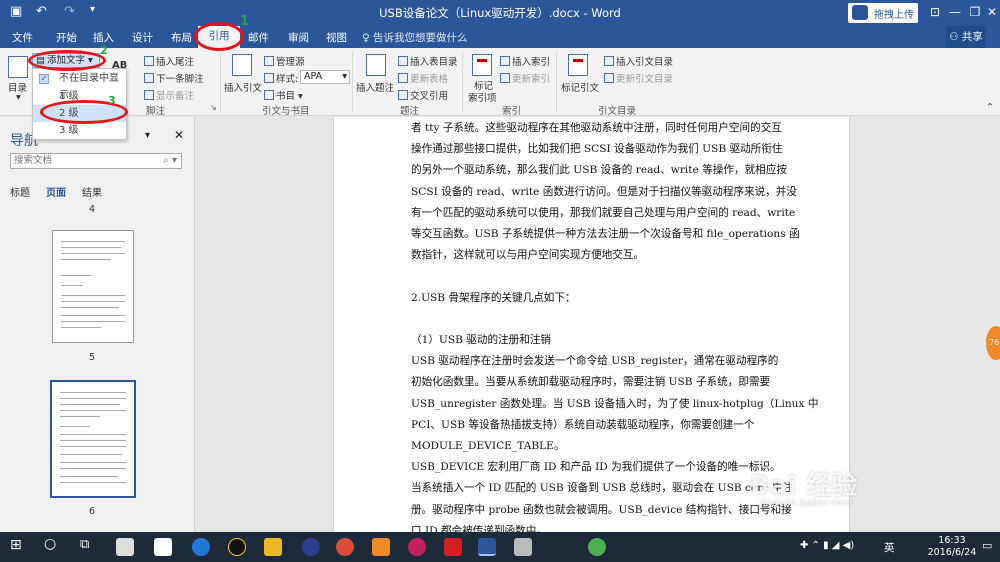 The width and height of the screenshot is (1000, 562). What do you see at coordinates (79, 130) in the screenshot?
I see `menu-item-level-3: 3 级` at bounding box center [79, 130].